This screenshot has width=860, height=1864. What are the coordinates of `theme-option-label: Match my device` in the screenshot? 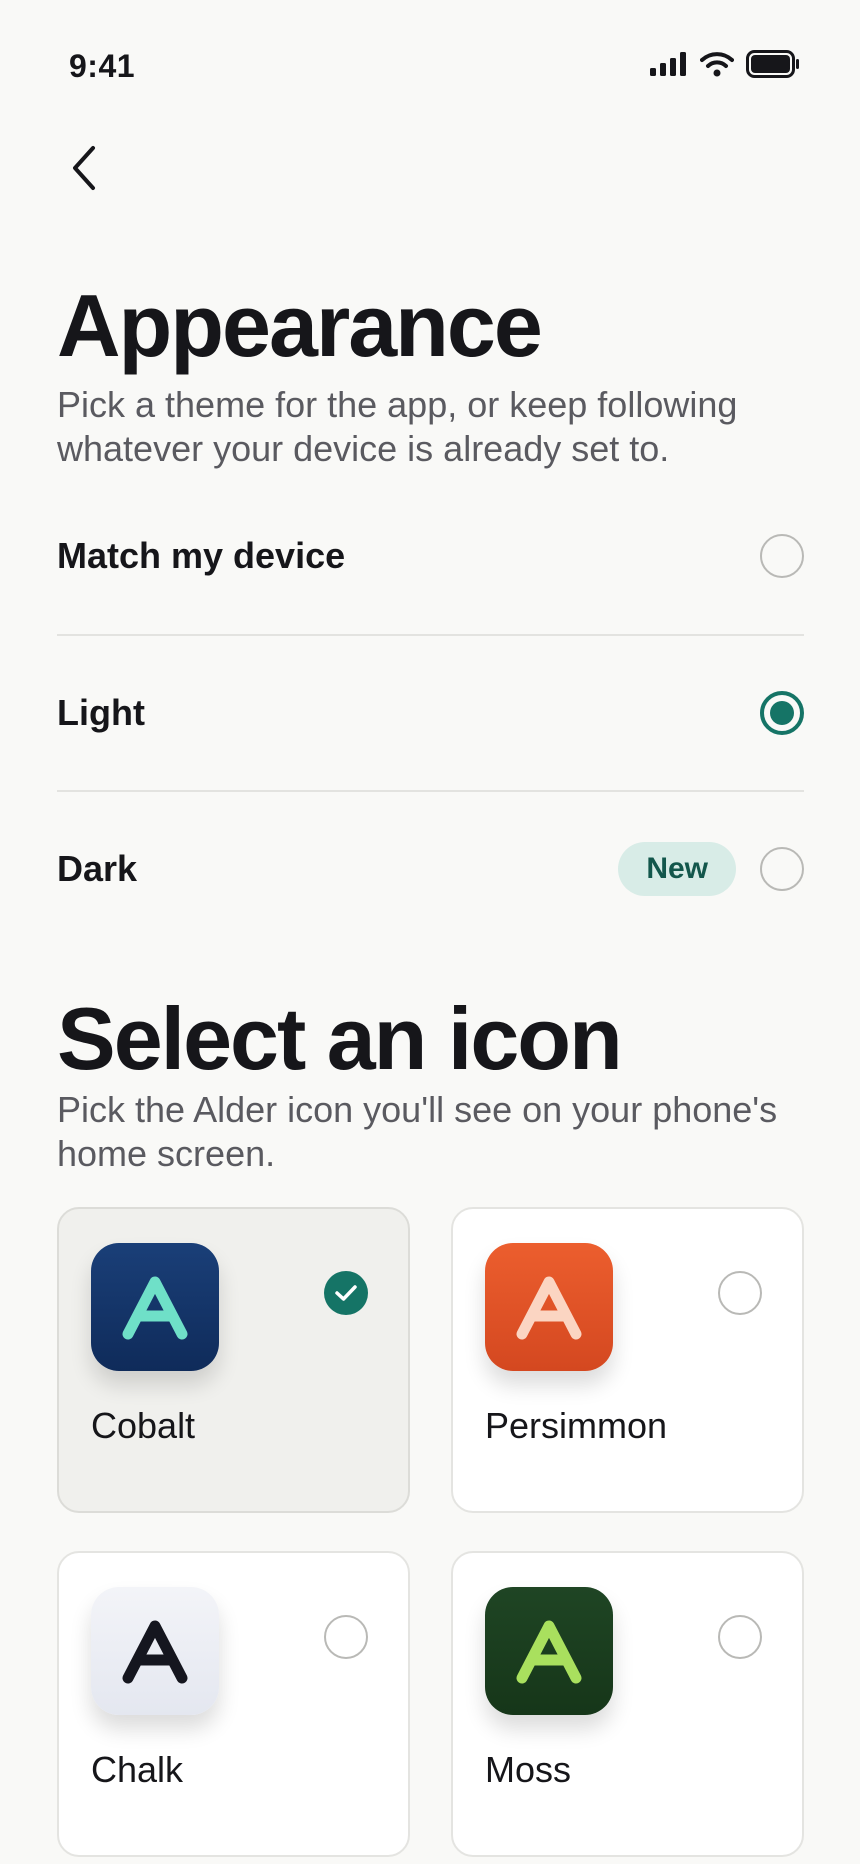 It's located at (201, 555).